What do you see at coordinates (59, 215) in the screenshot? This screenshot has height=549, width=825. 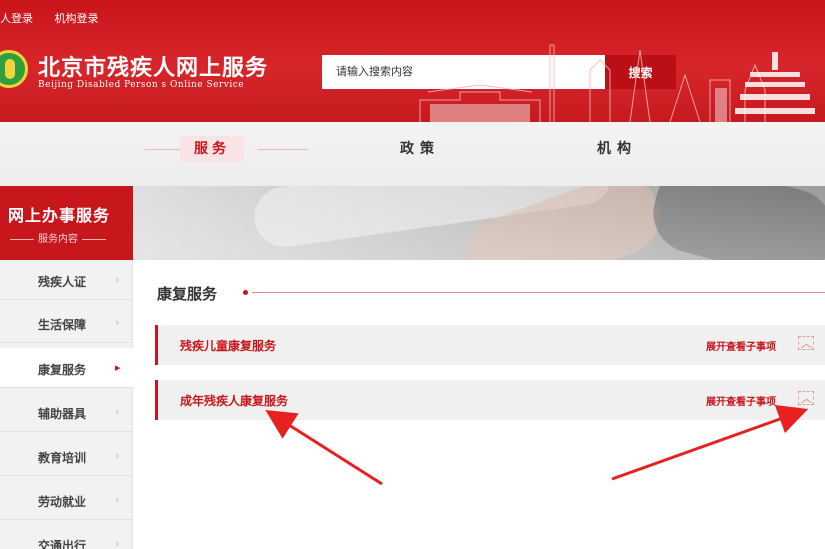 I see `sidebar-title: 网上办事服务` at bounding box center [59, 215].